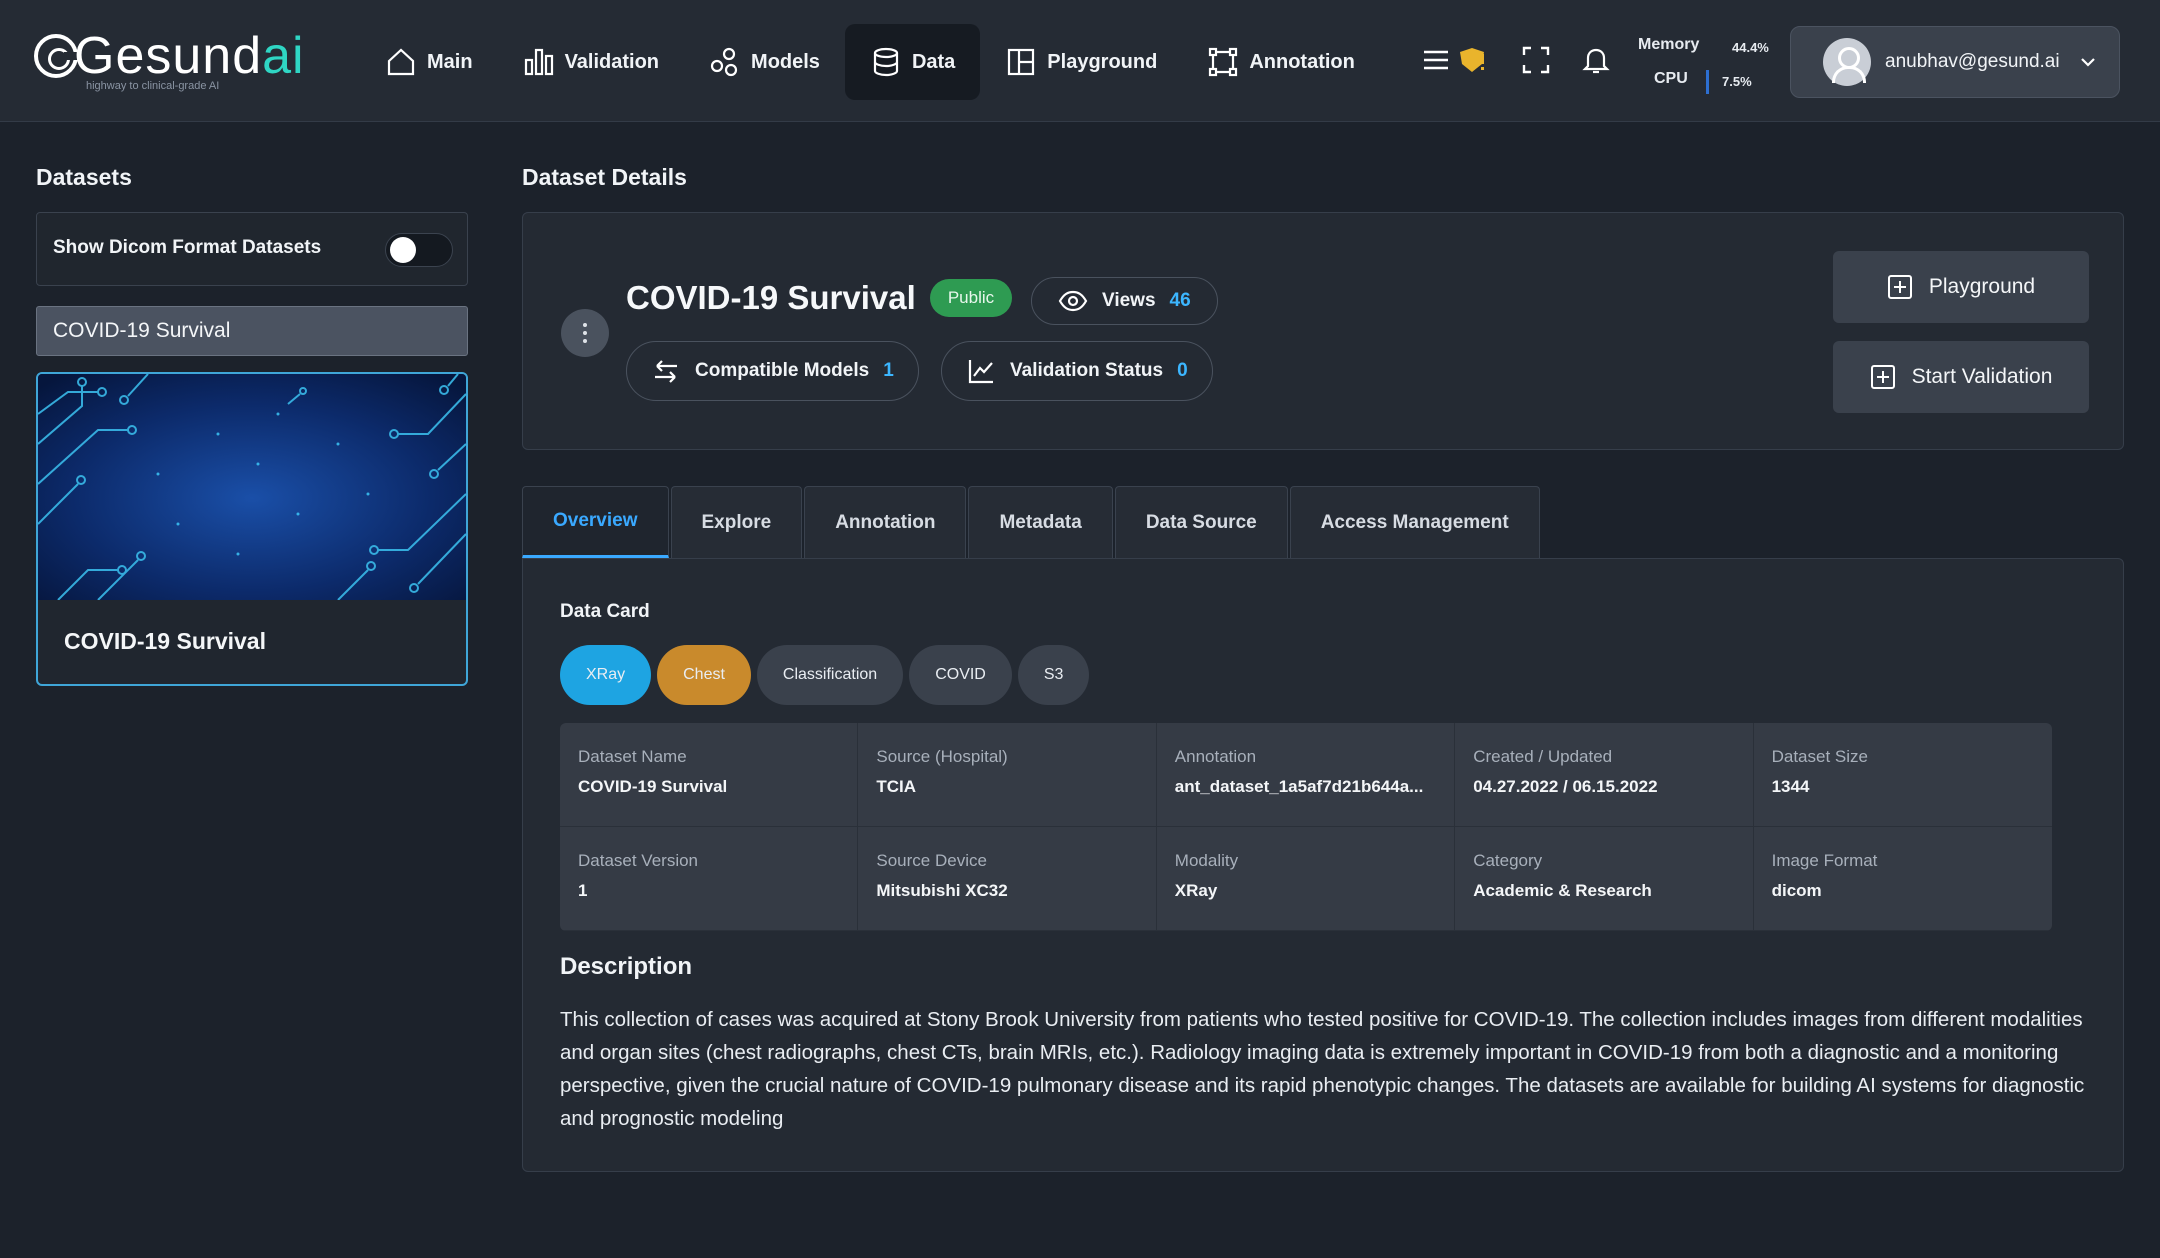  Describe the element at coordinates (632, 756) in the screenshot. I see `info-key: Dataset Name` at that location.